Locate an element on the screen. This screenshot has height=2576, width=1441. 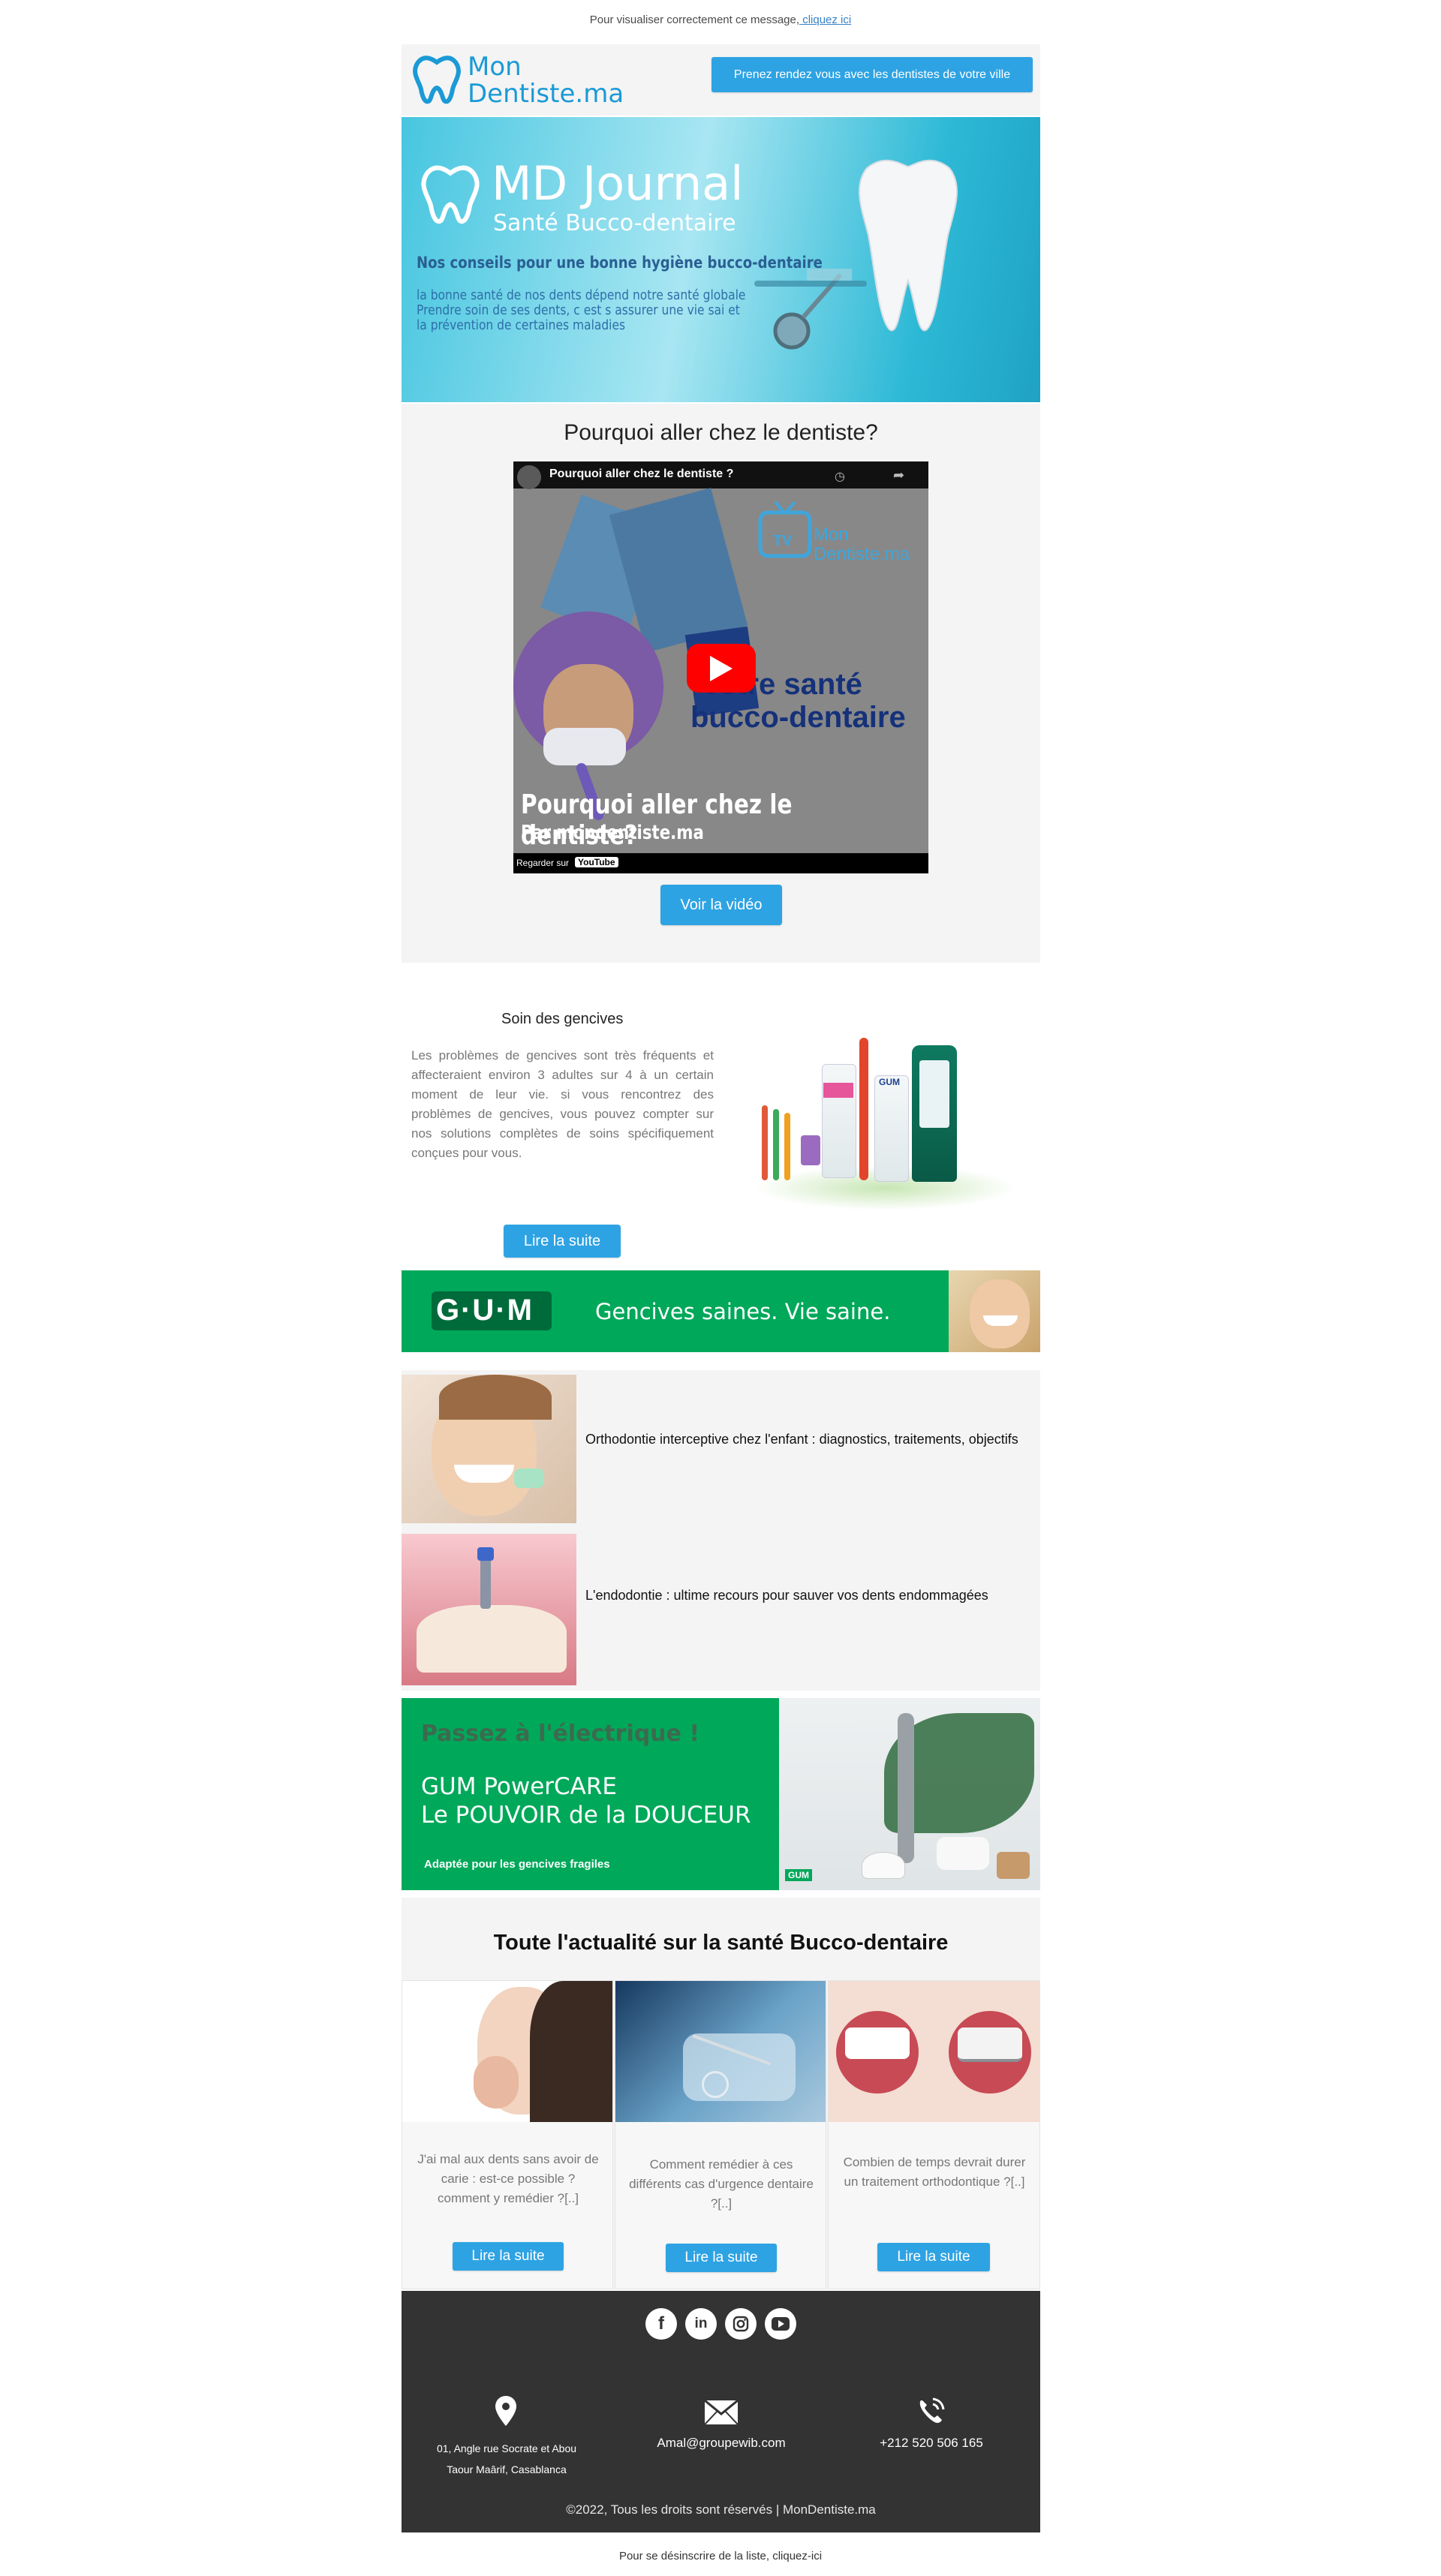
smiling-woman-photo is located at coordinates (994, 1311).